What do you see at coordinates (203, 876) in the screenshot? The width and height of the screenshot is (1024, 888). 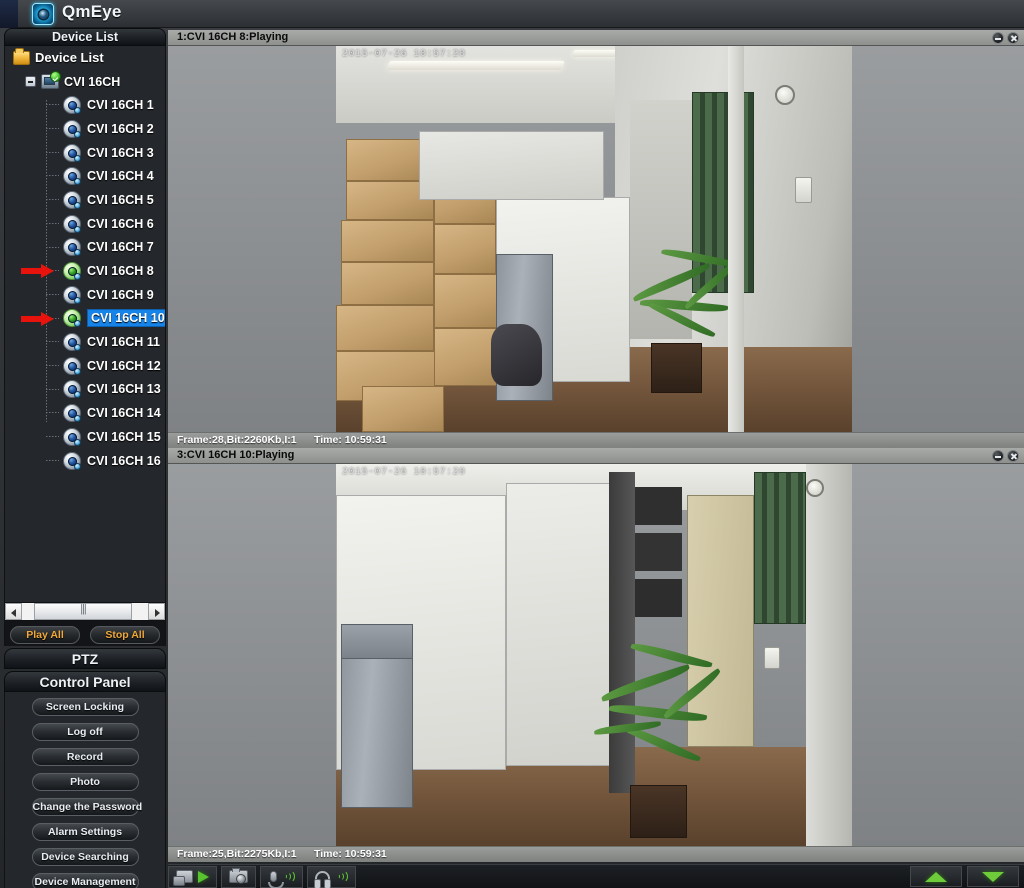 I see `play-icon` at bounding box center [203, 876].